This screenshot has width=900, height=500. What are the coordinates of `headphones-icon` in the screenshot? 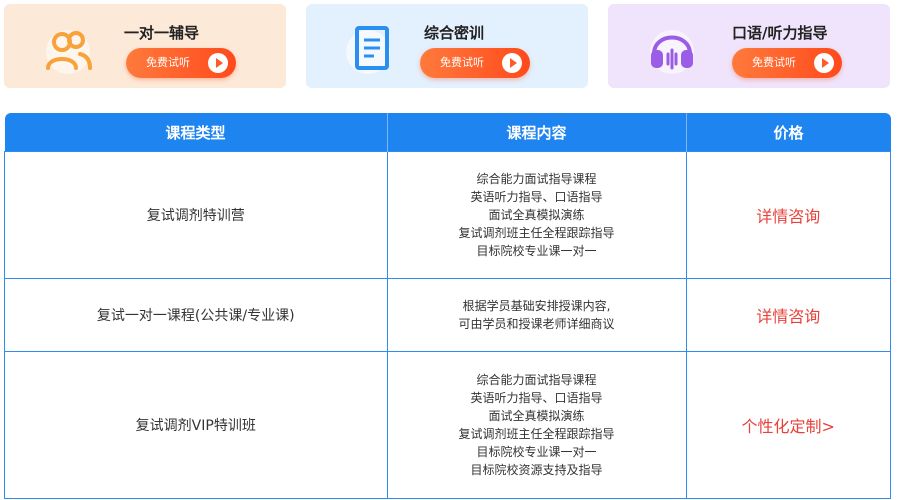 It's located at (672, 48).